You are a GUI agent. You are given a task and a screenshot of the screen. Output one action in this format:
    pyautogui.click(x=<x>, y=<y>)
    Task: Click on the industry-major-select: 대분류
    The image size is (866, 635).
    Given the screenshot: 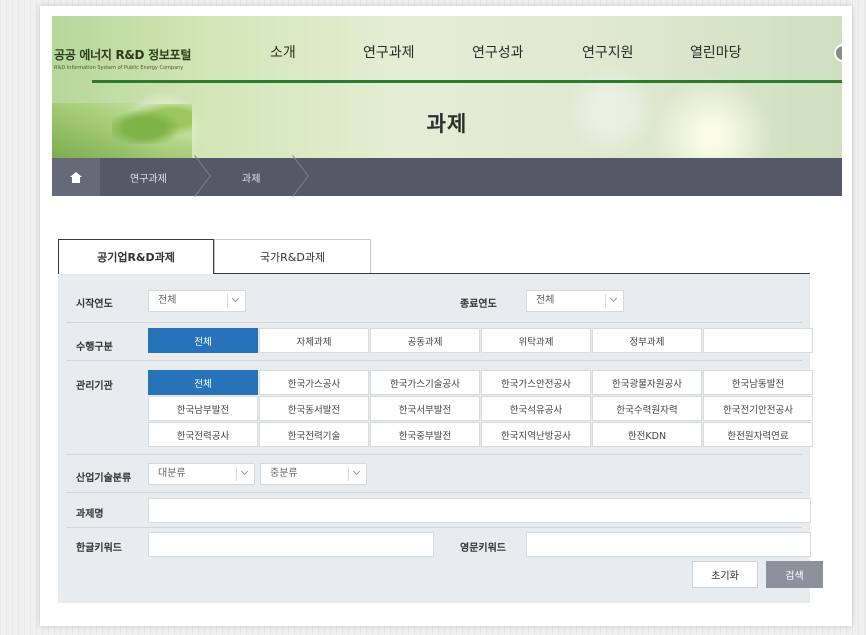 What is the action you would take?
    pyautogui.click(x=201, y=474)
    